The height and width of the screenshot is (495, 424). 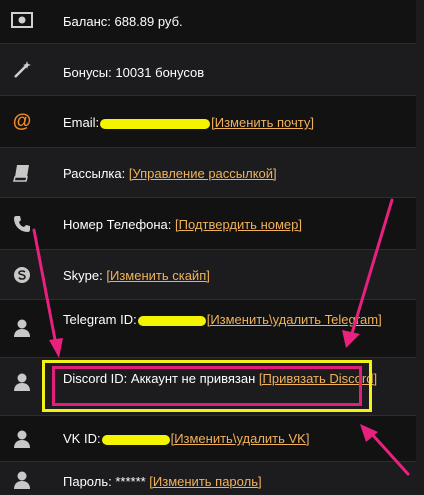 What do you see at coordinates (294, 319) in the screenshot?
I see `change-telegram-link: [Изменить\удалить Telegram]` at bounding box center [294, 319].